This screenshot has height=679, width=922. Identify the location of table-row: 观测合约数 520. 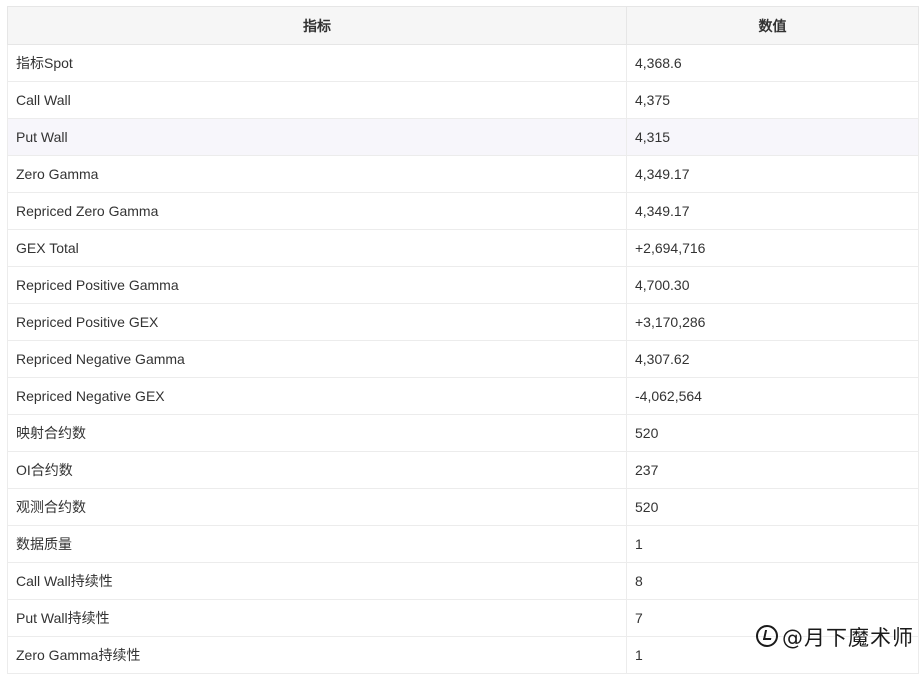
(463, 507).